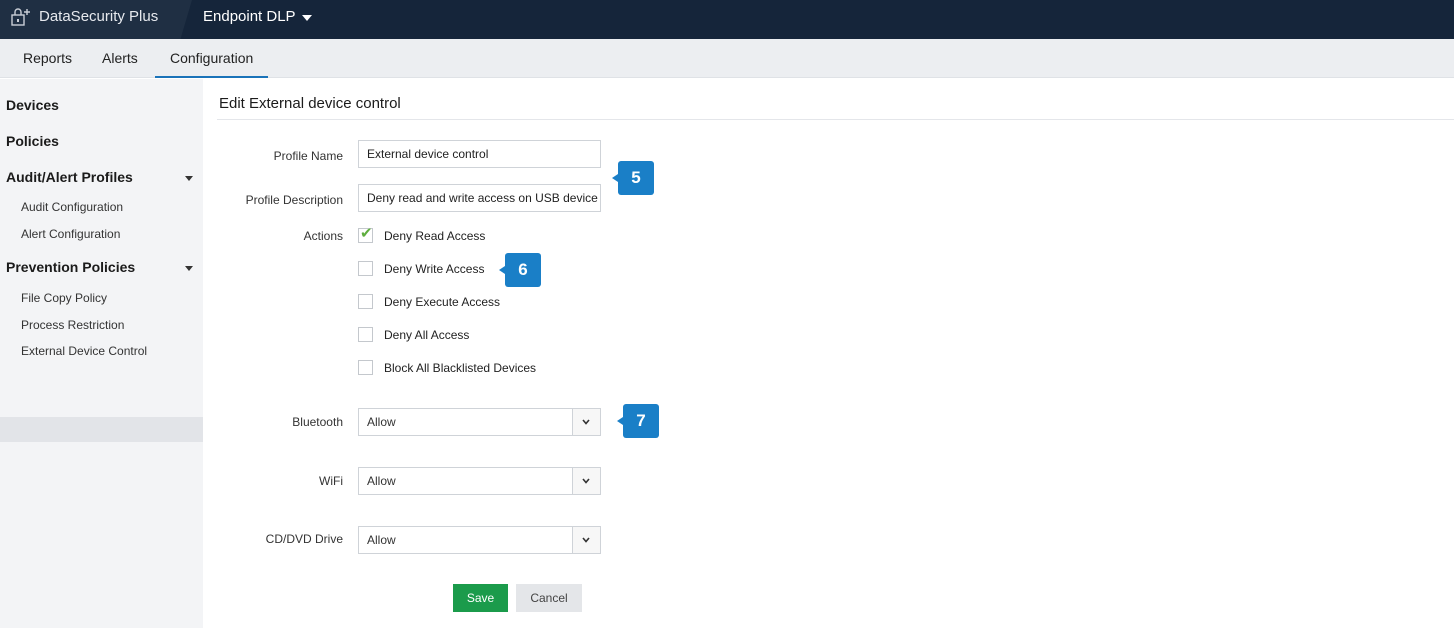 The height and width of the screenshot is (628, 1454). I want to click on top-bar: DataSecurity Plus Endpoint DLP, so click(727, 19).